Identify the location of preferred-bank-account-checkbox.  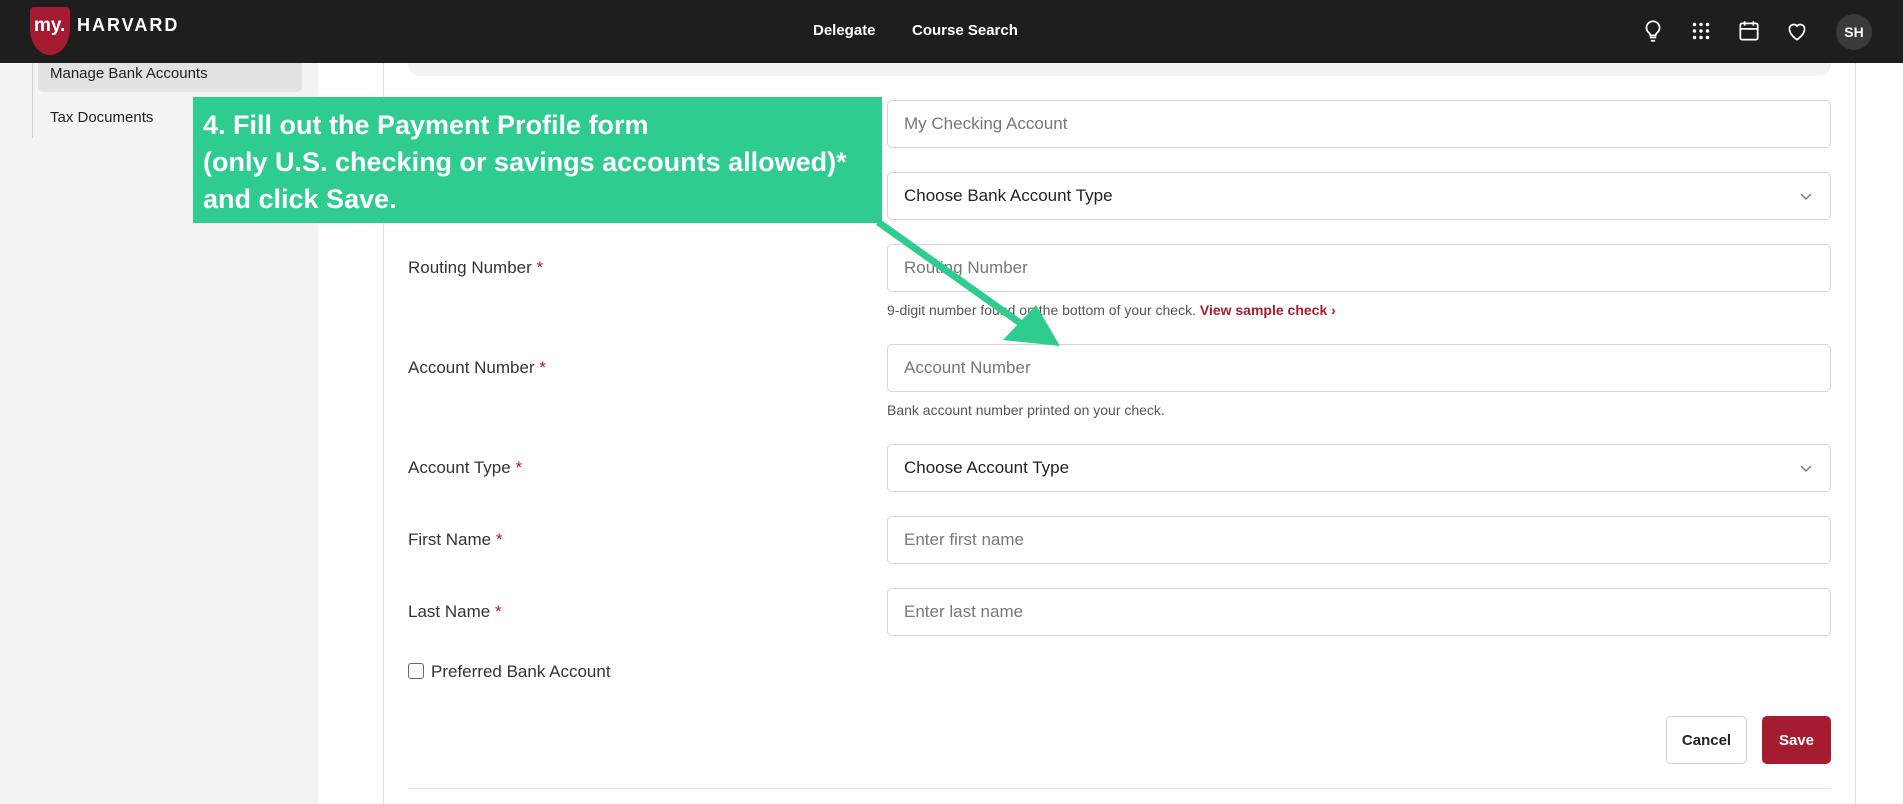
(416, 671).